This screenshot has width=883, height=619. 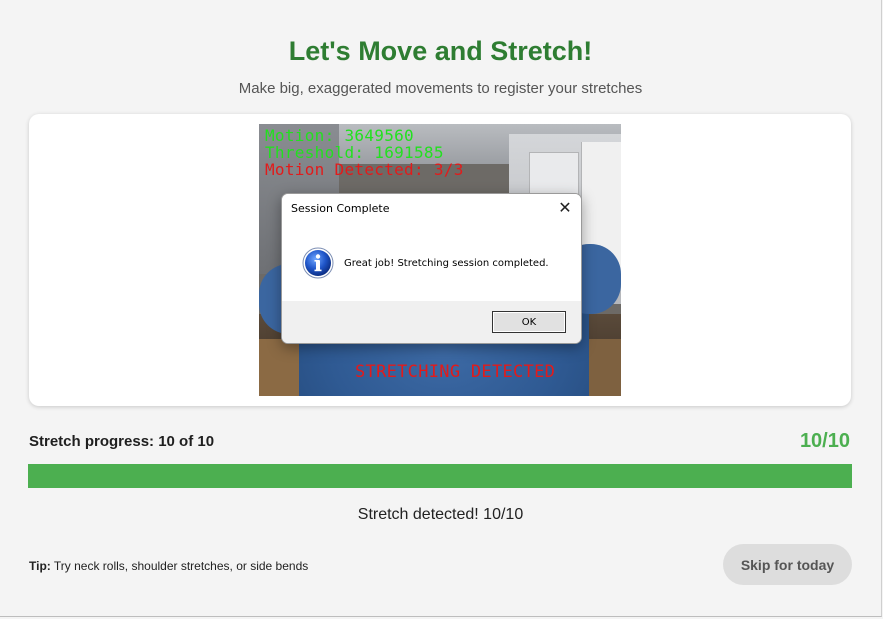 I want to click on ok-button: OK, so click(x=529, y=322).